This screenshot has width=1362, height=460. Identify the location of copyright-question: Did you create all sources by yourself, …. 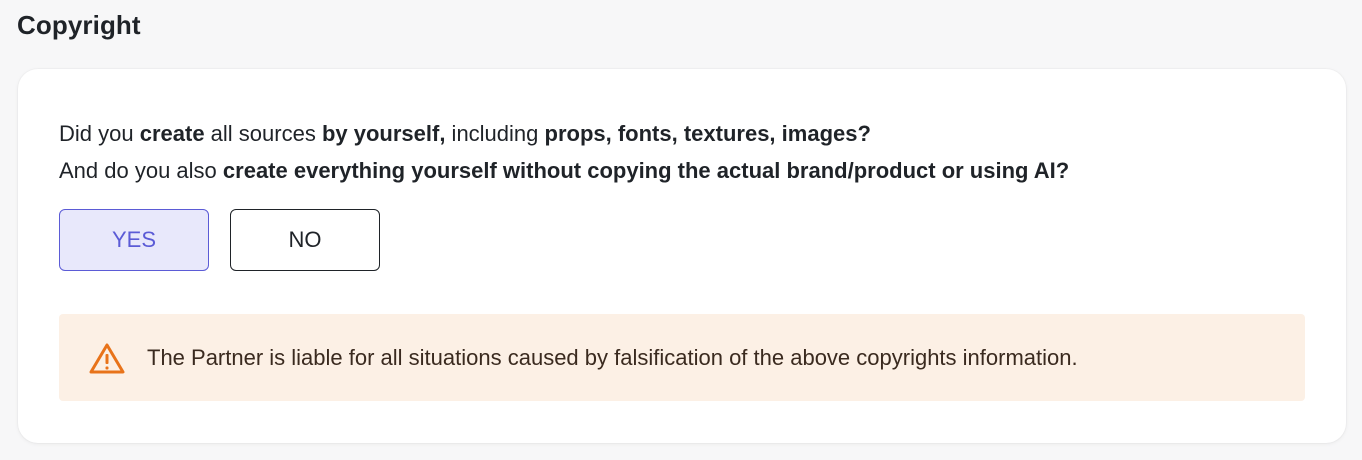
(564, 152).